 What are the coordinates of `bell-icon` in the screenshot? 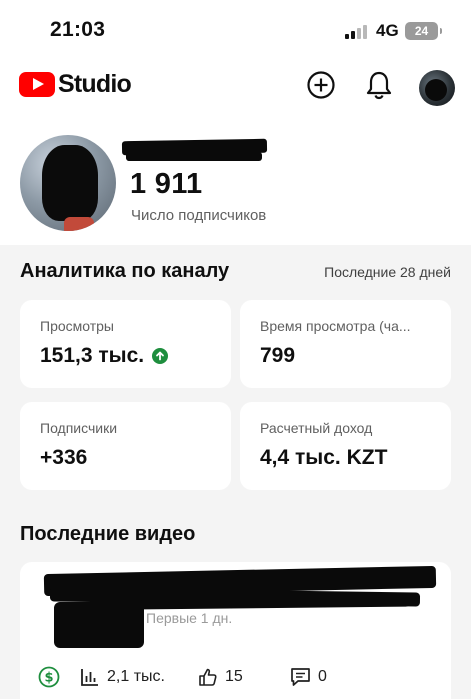 It's located at (379, 85).